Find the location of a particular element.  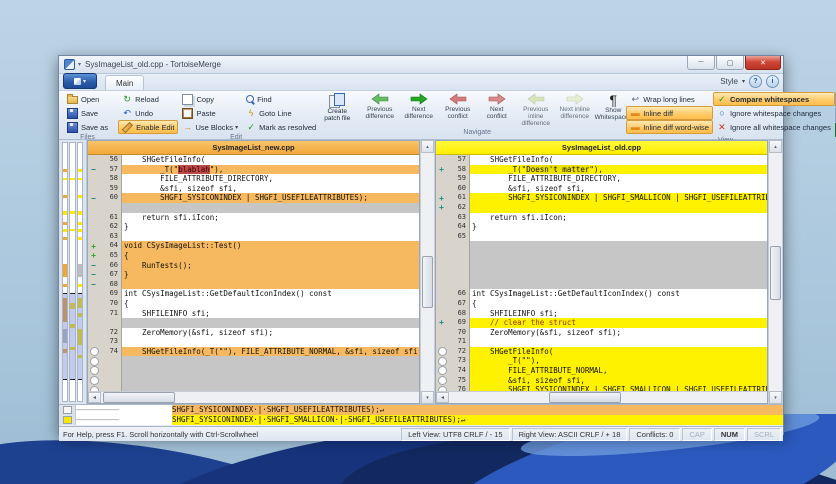

code-line: − 67} is located at coordinates (253, 275).